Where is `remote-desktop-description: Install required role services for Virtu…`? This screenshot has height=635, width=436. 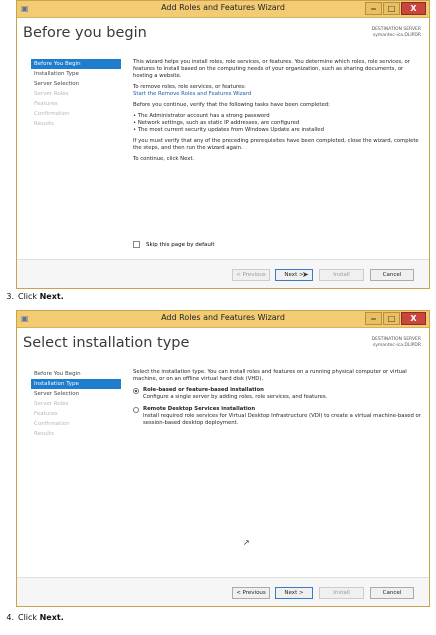 remote-desktop-description: Install required role services for Virtu… is located at coordinates (282, 419).